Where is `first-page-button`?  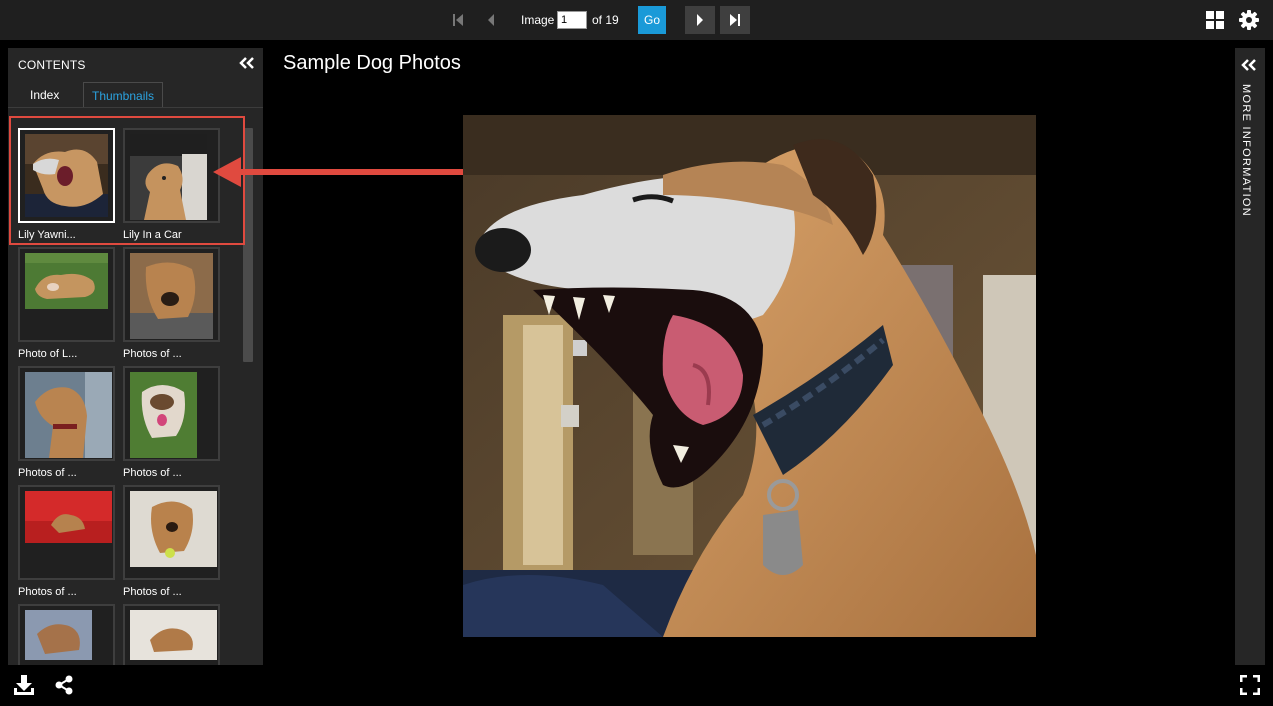 first-page-button is located at coordinates (458, 20).